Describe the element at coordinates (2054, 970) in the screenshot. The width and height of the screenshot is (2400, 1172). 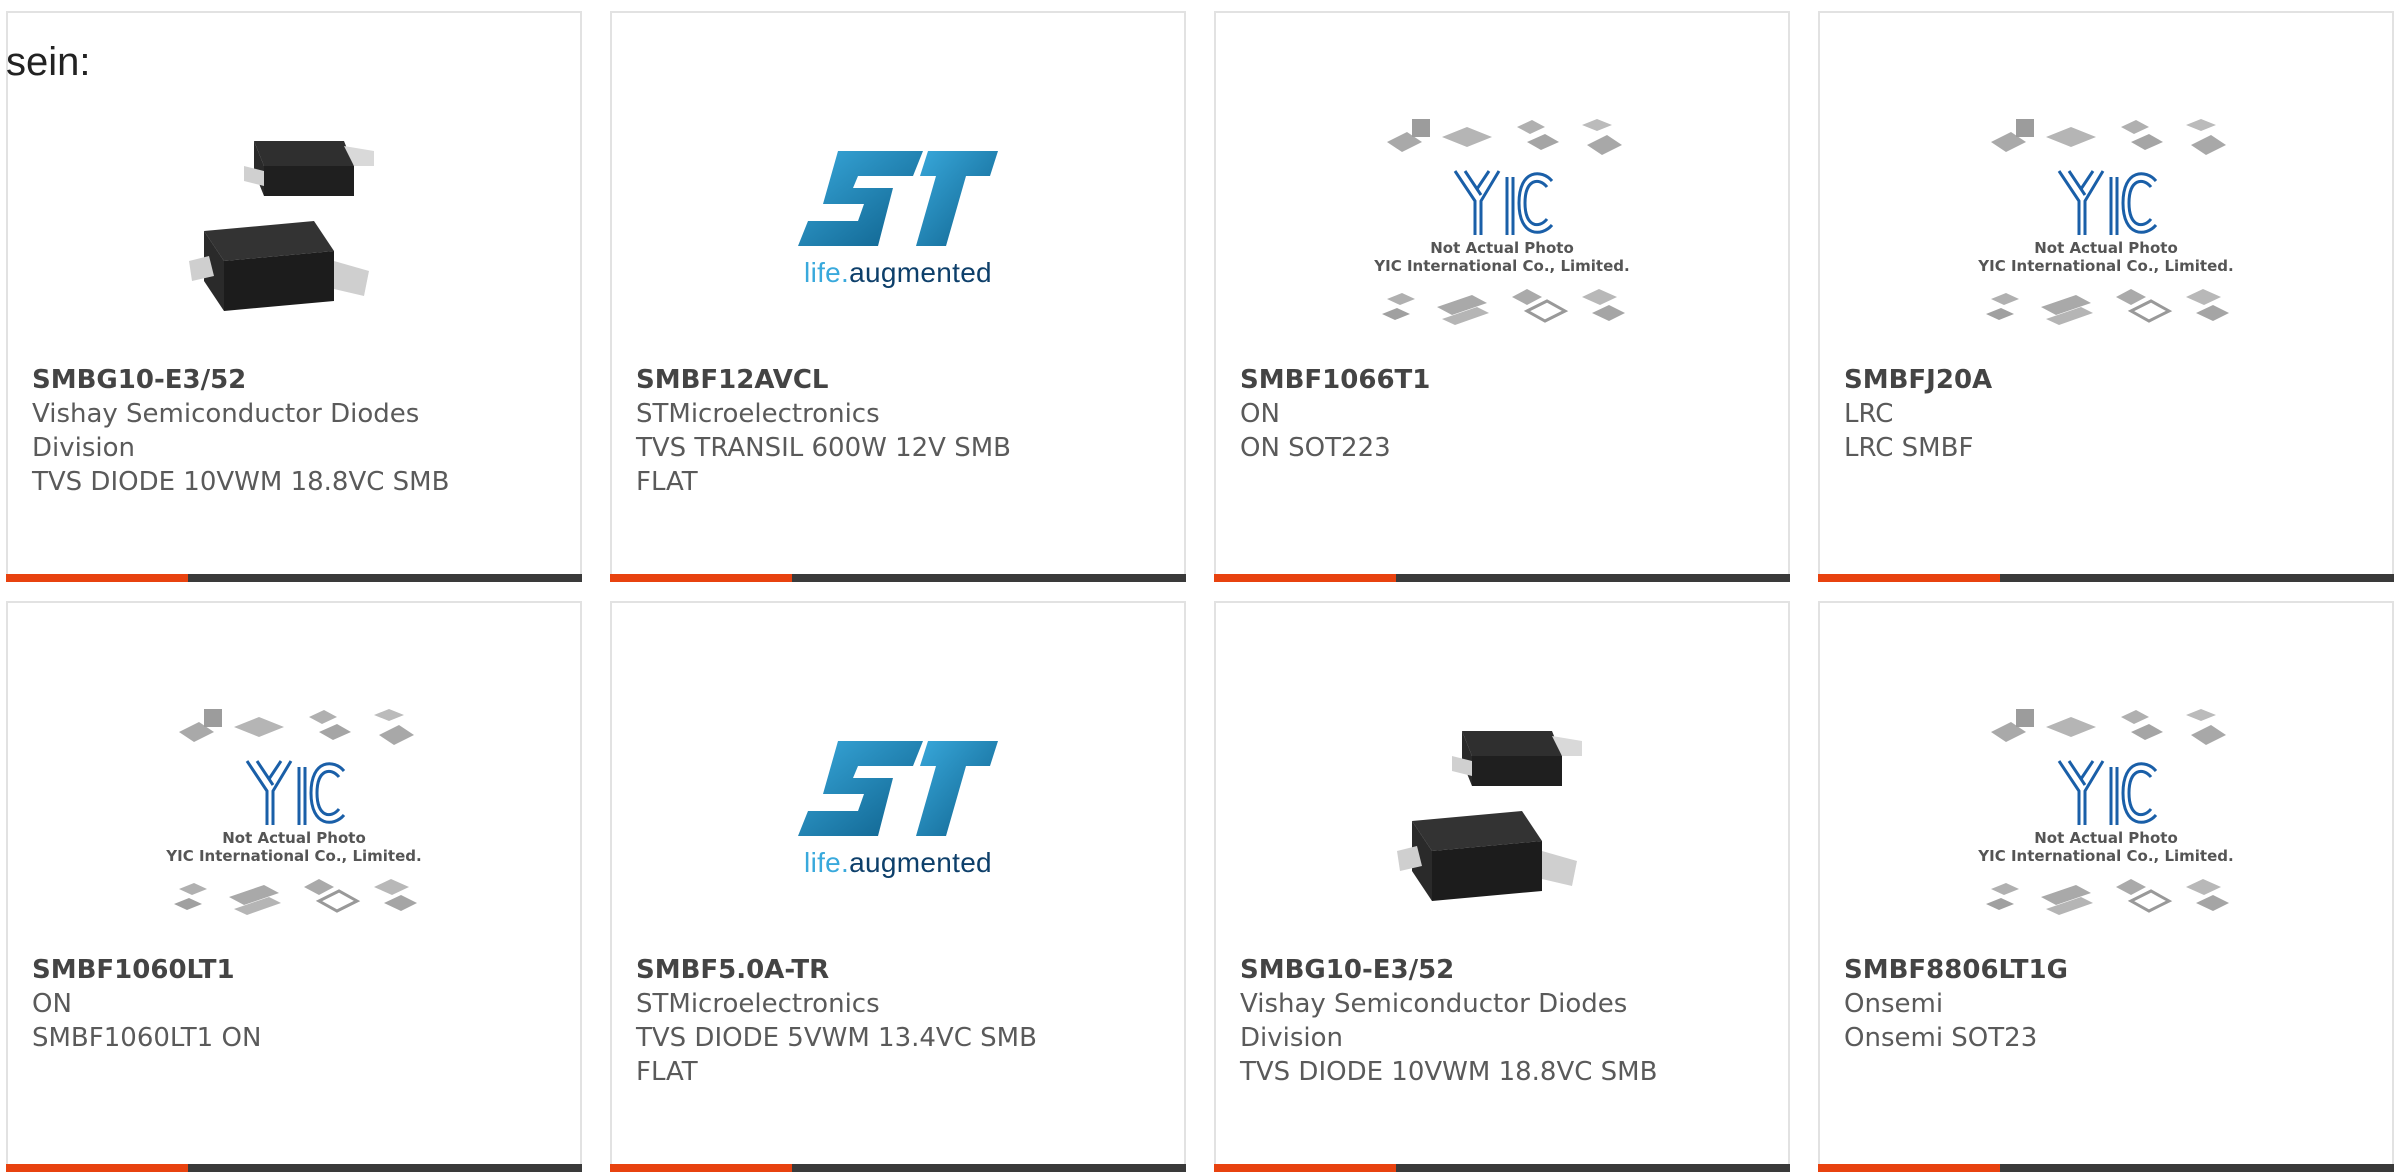
I see `part-number-link: SMBF8806LT1G` at that location.